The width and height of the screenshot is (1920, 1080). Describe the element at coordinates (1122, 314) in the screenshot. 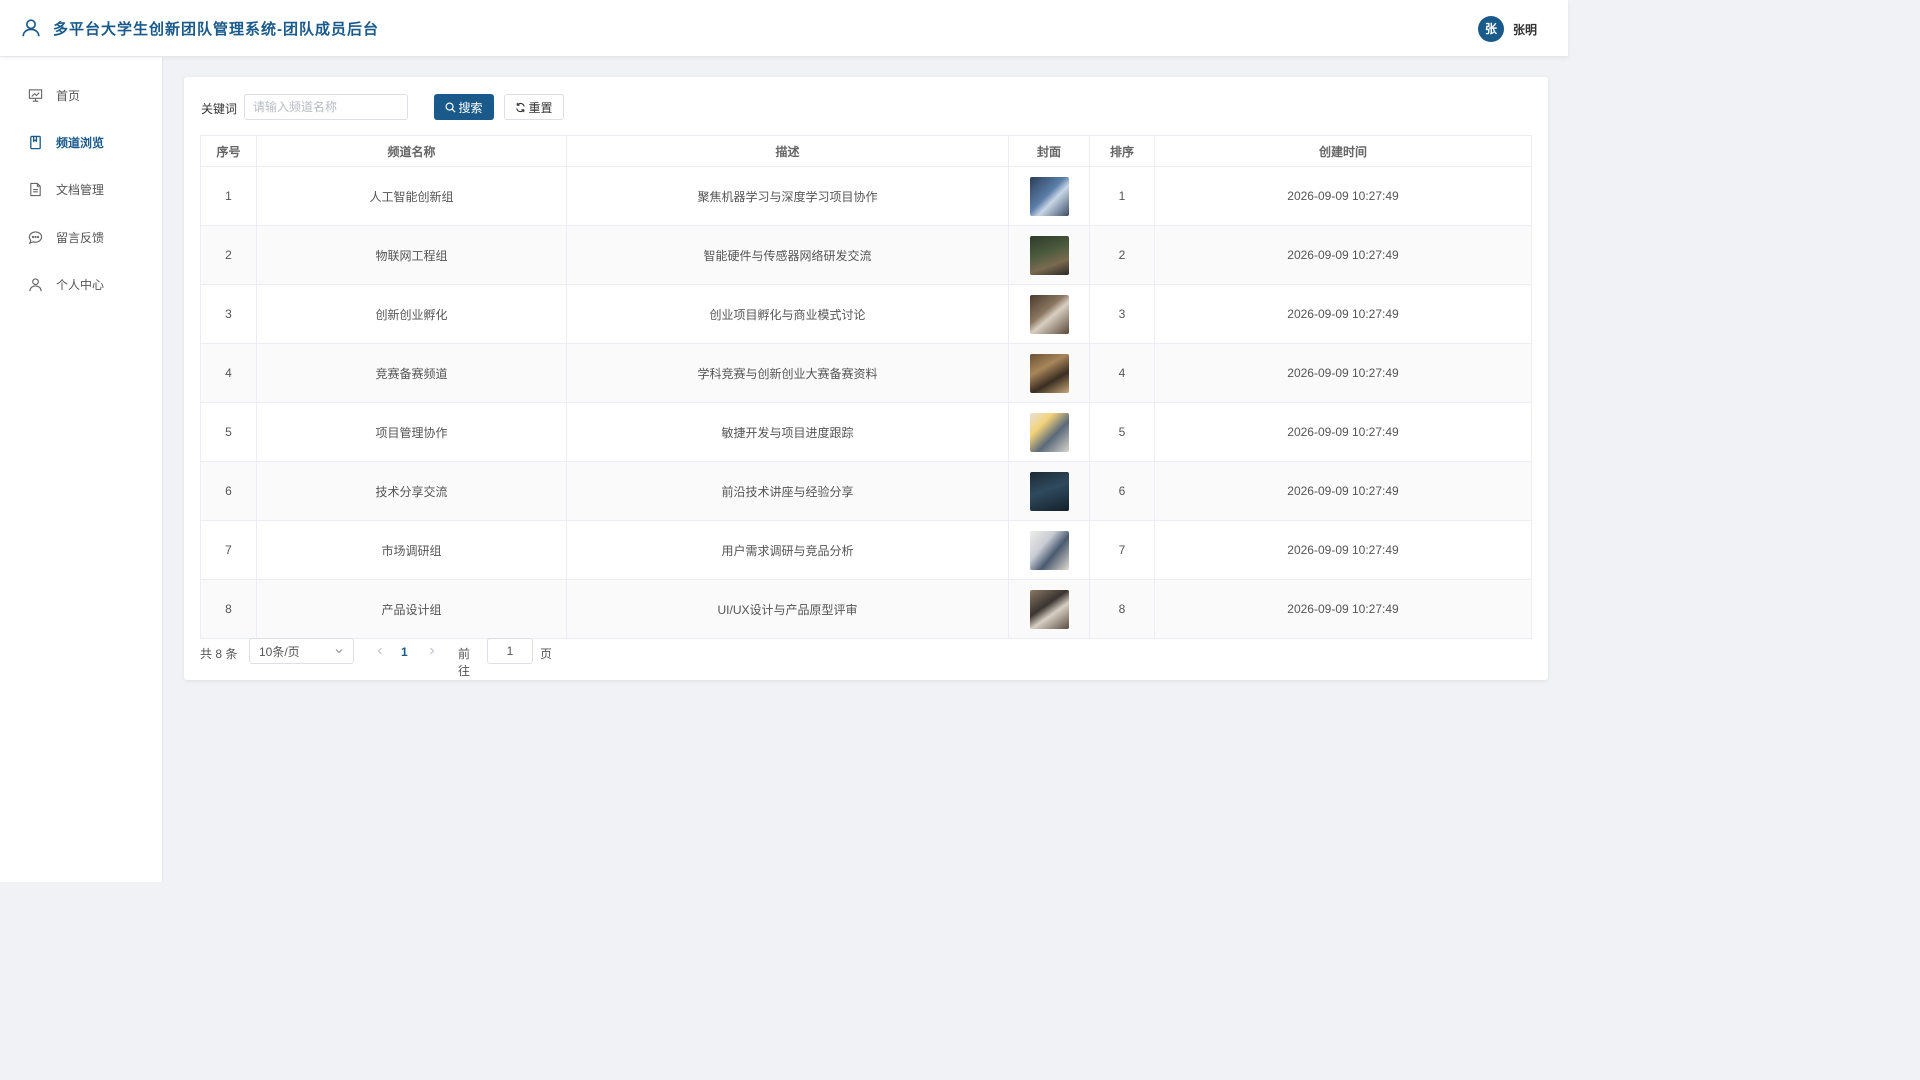

I see `cell-sort: 3` at that location.